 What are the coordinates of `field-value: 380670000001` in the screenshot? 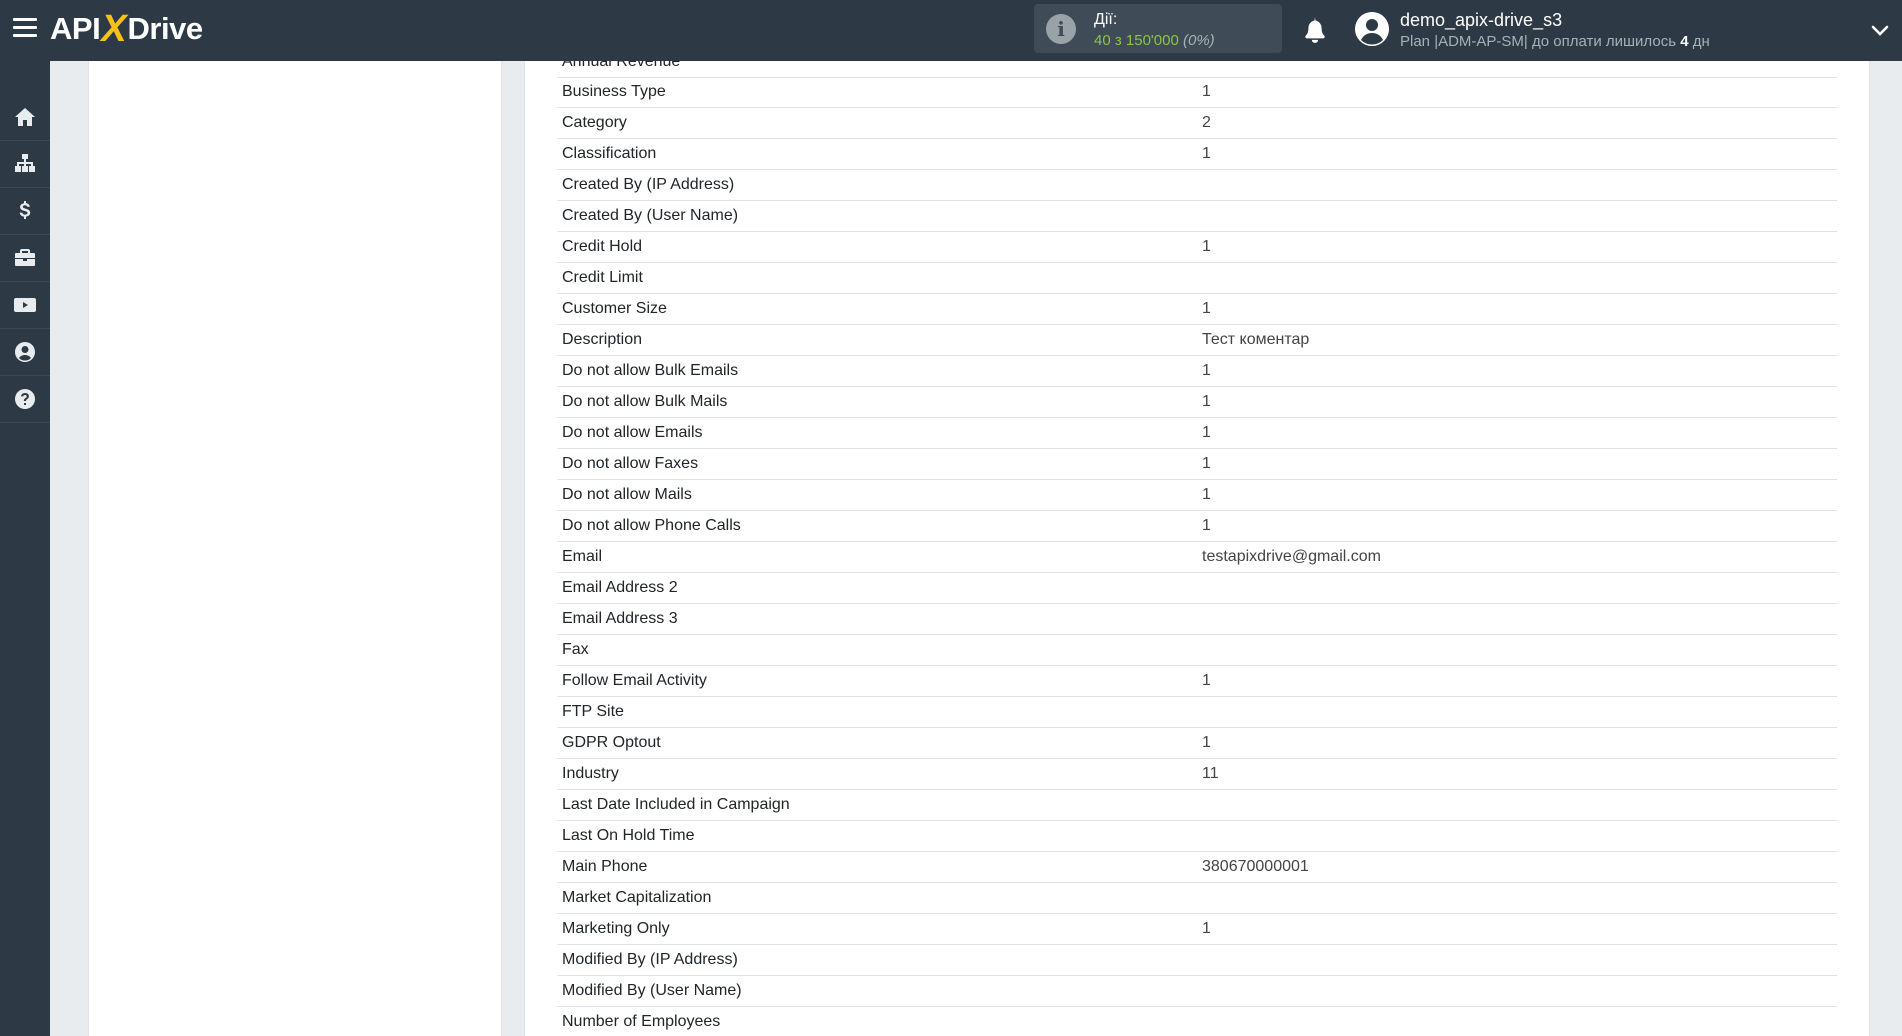 It's located at (1255, 866).